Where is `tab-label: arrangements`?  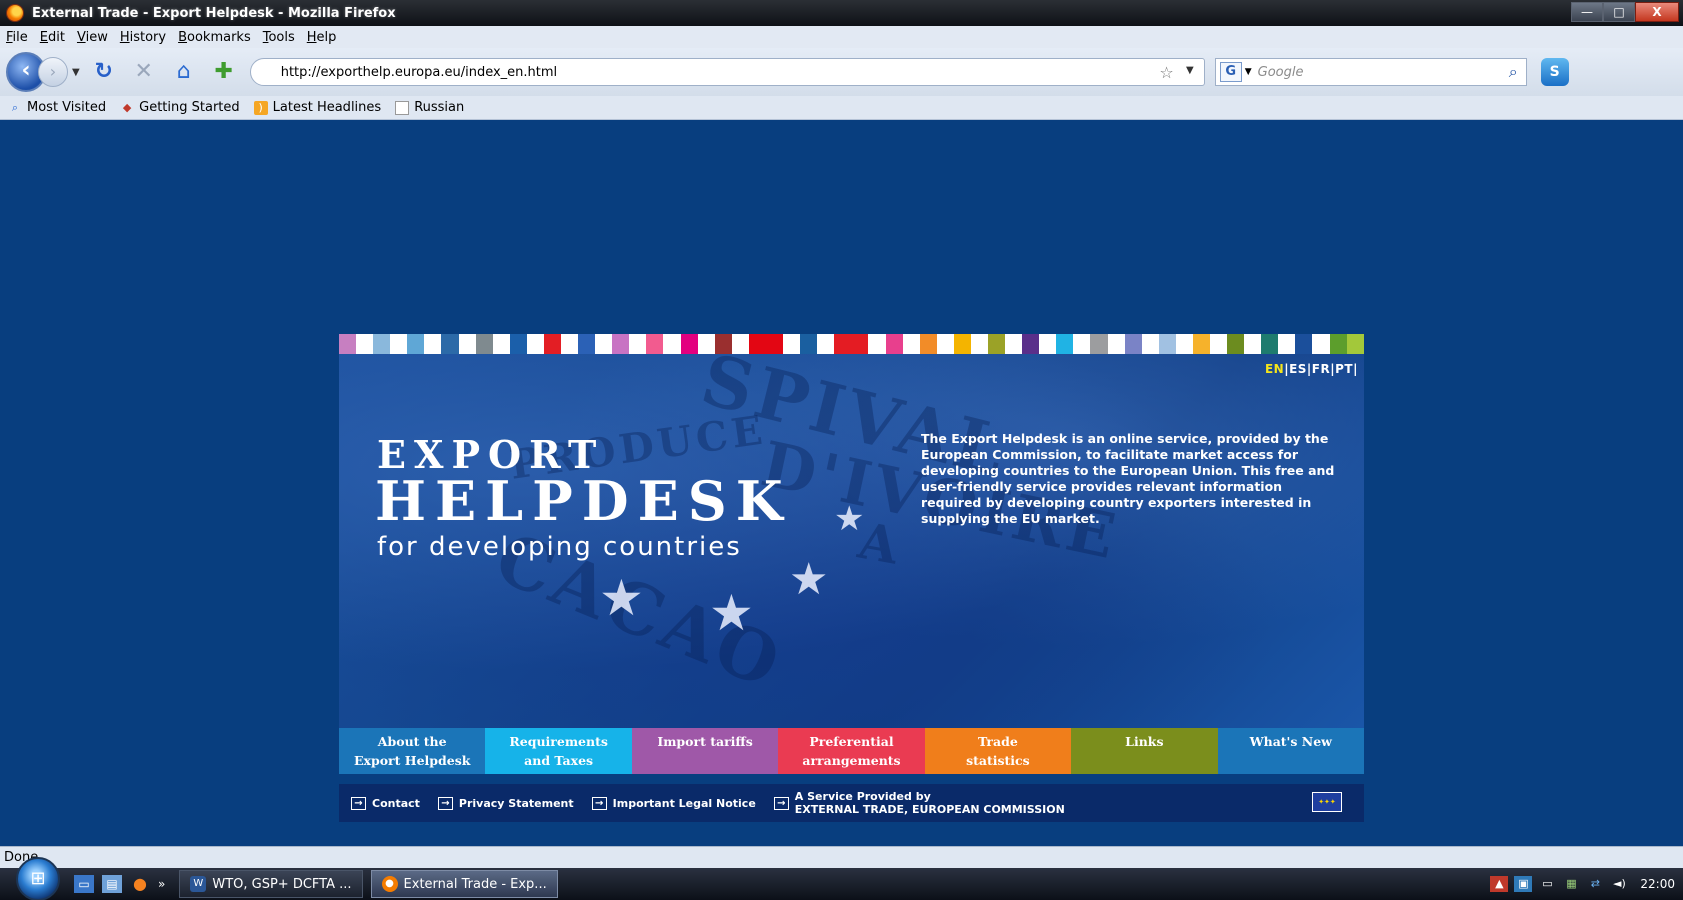
tab-label: arrangements is located at coordinates (851, 760).